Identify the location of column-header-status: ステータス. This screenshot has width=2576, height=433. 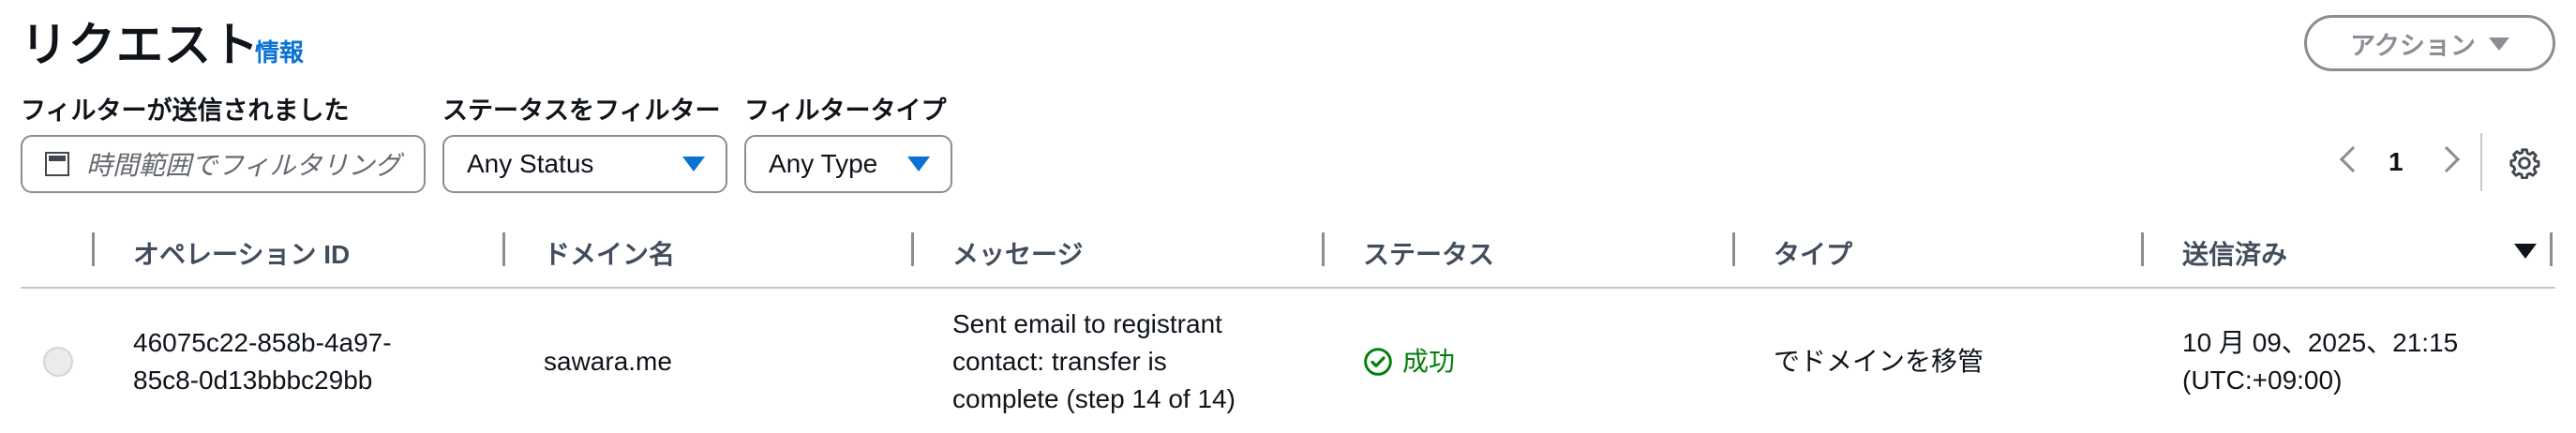
(1428, 253).